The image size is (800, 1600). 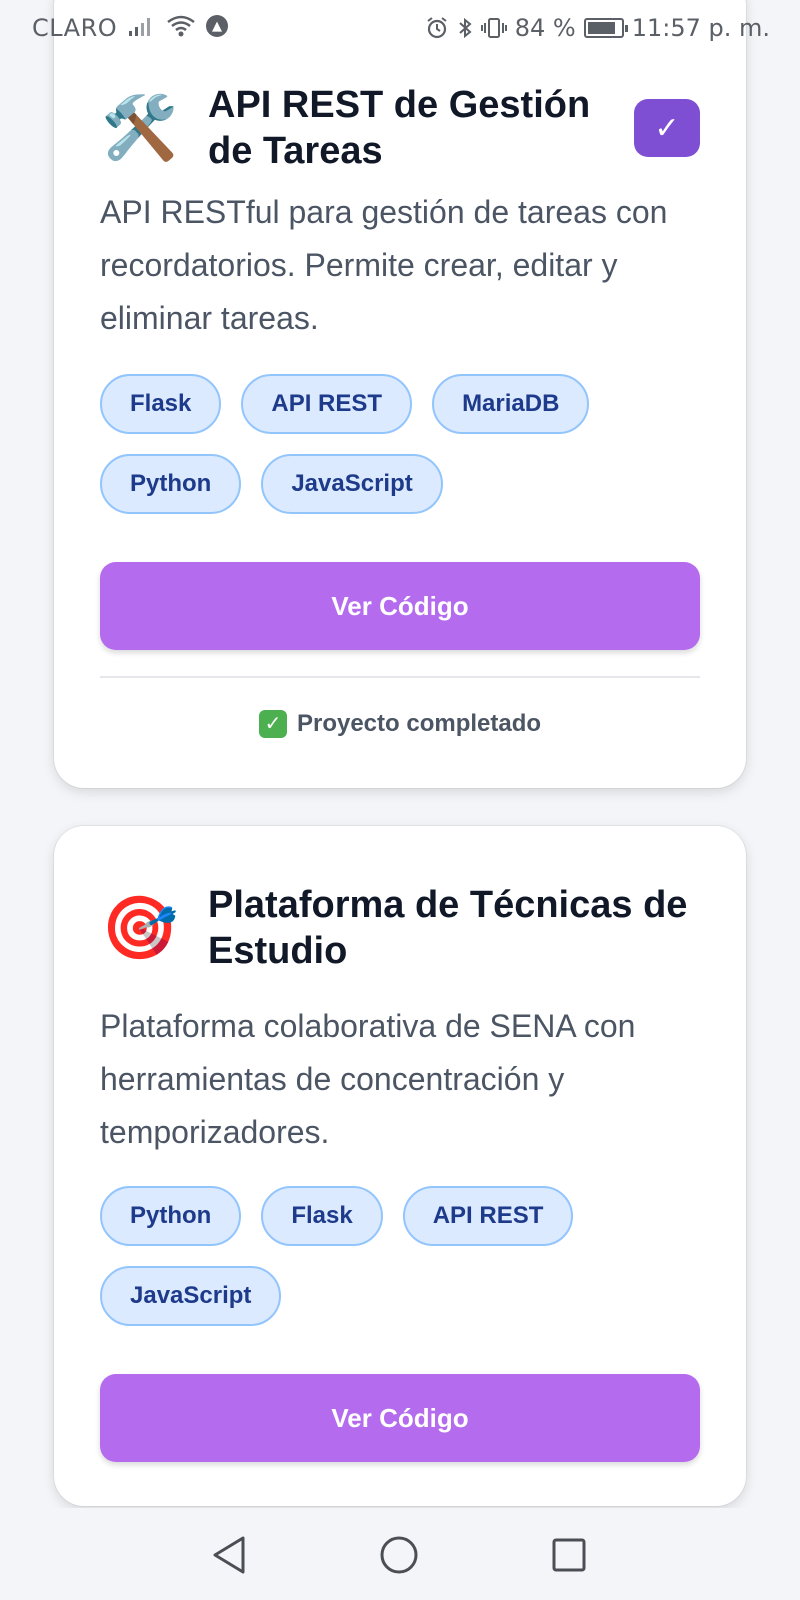 I want to click on navigation-app-icon: ▲, so click(x=217, y=26).